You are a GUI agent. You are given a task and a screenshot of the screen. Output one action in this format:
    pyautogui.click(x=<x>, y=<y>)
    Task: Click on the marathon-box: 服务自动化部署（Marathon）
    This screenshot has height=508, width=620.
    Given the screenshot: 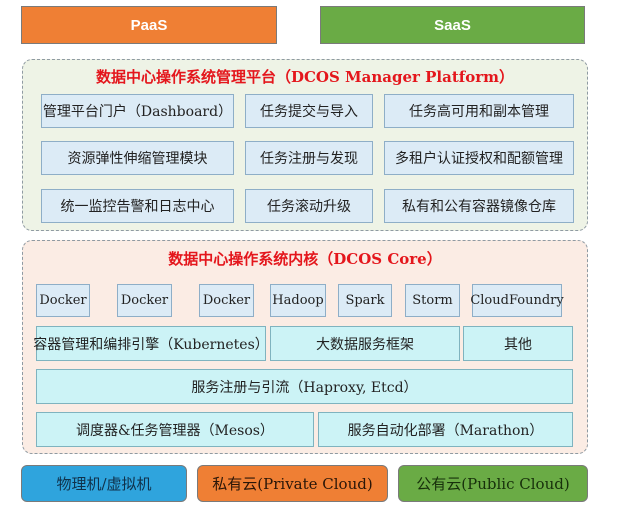 What is the action you would take?
    pyautogui.click(x=445, y=429)
    